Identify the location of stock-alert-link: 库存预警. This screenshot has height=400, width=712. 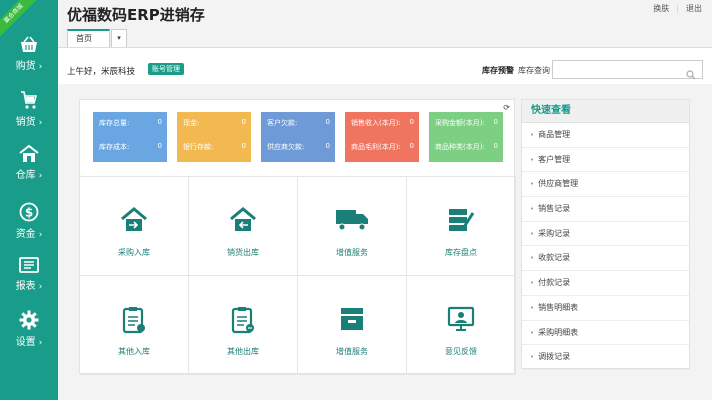
(498, 70).